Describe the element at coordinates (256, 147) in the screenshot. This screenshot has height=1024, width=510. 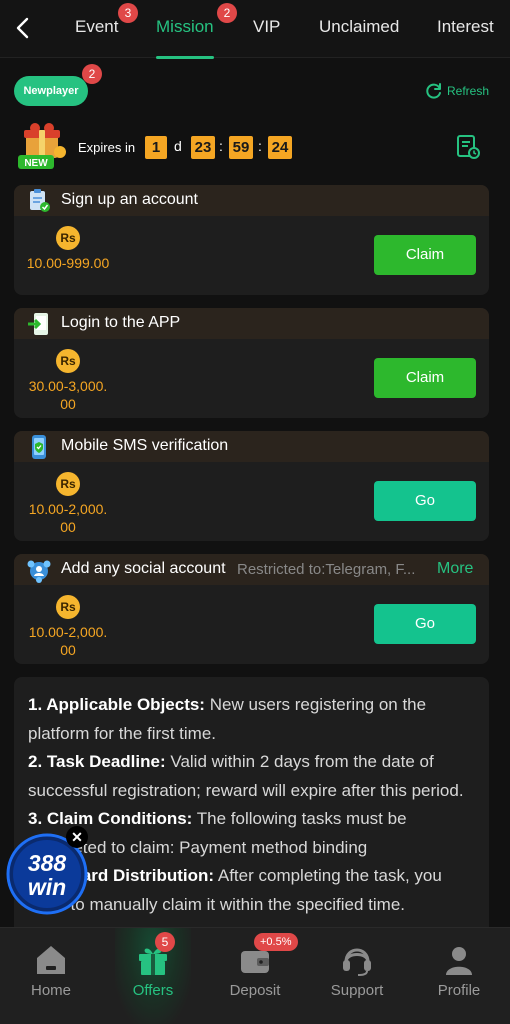
I see `expires-countdown: NEW Expires in 1 d 23 : 59 : 24` at that location.